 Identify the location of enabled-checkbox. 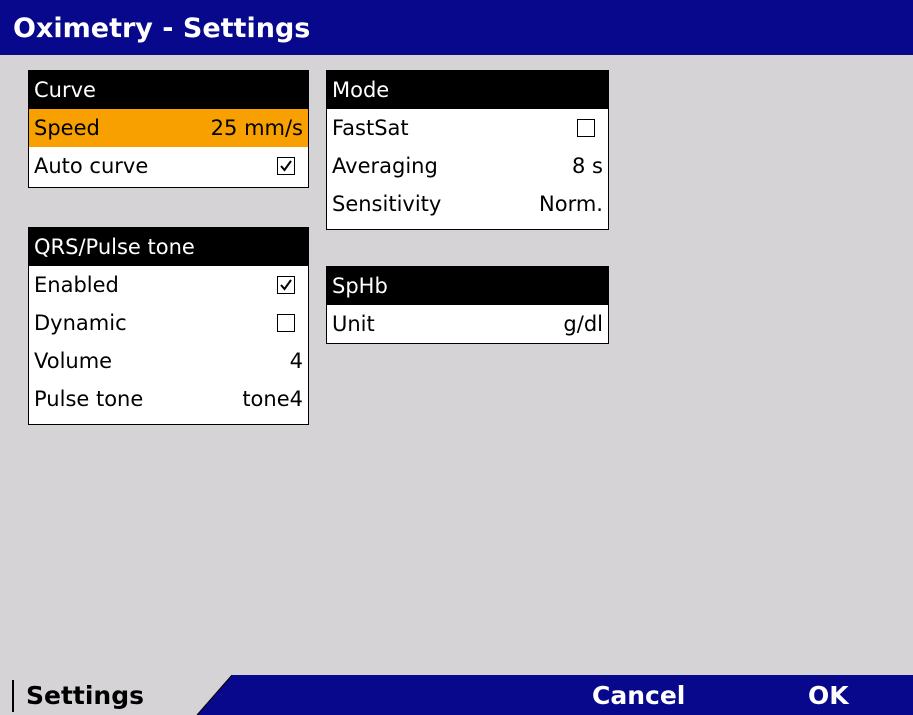
(286, 285).